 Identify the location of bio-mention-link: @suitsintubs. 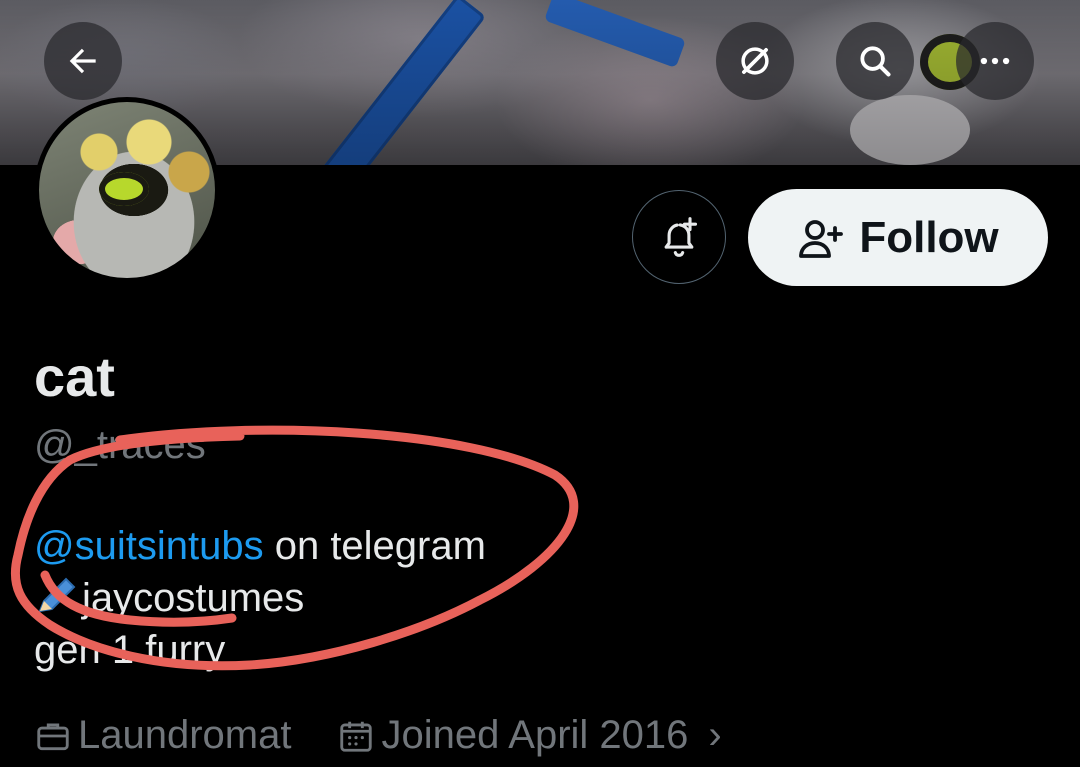
(149, 546).